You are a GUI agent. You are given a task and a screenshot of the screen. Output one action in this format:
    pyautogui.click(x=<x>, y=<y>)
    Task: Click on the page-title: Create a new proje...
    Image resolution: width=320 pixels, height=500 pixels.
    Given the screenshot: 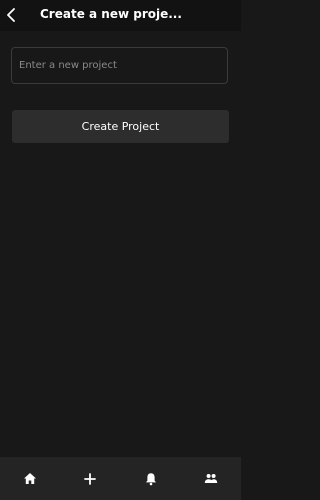 What is the action you would take?
    pyautogui.click(x=111, y=14)
    